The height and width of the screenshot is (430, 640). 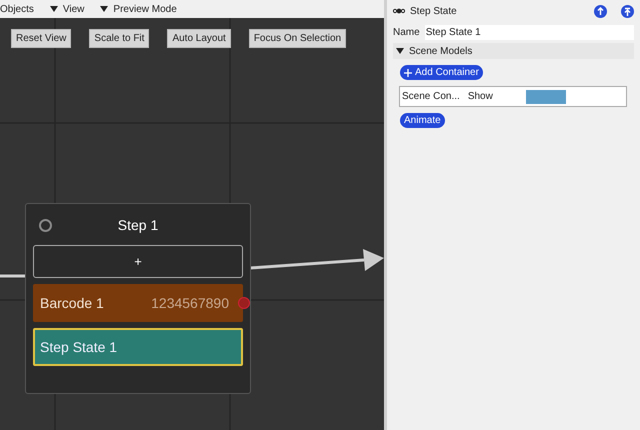 I want to click on arrow-up-icon, so click(x=600, y=11).